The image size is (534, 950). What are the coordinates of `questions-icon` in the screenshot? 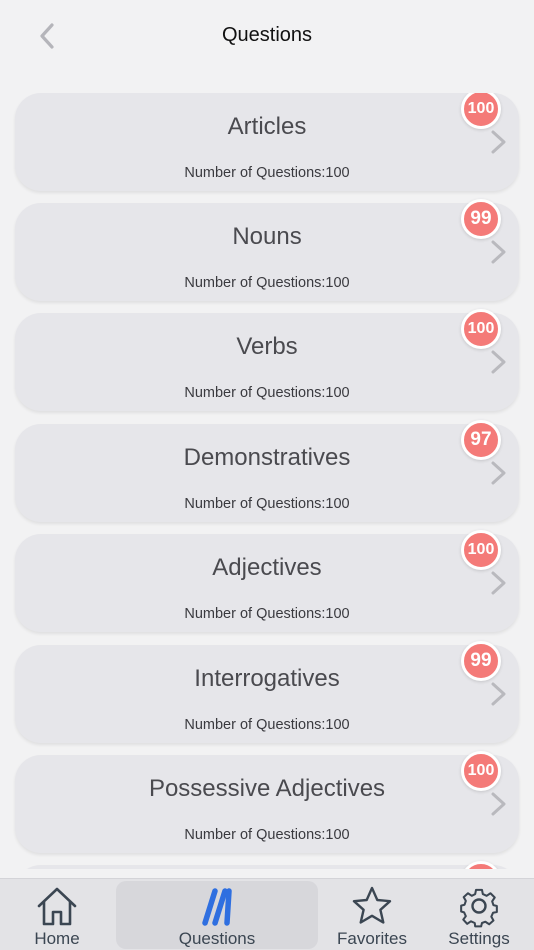 It's located at (217, 907).